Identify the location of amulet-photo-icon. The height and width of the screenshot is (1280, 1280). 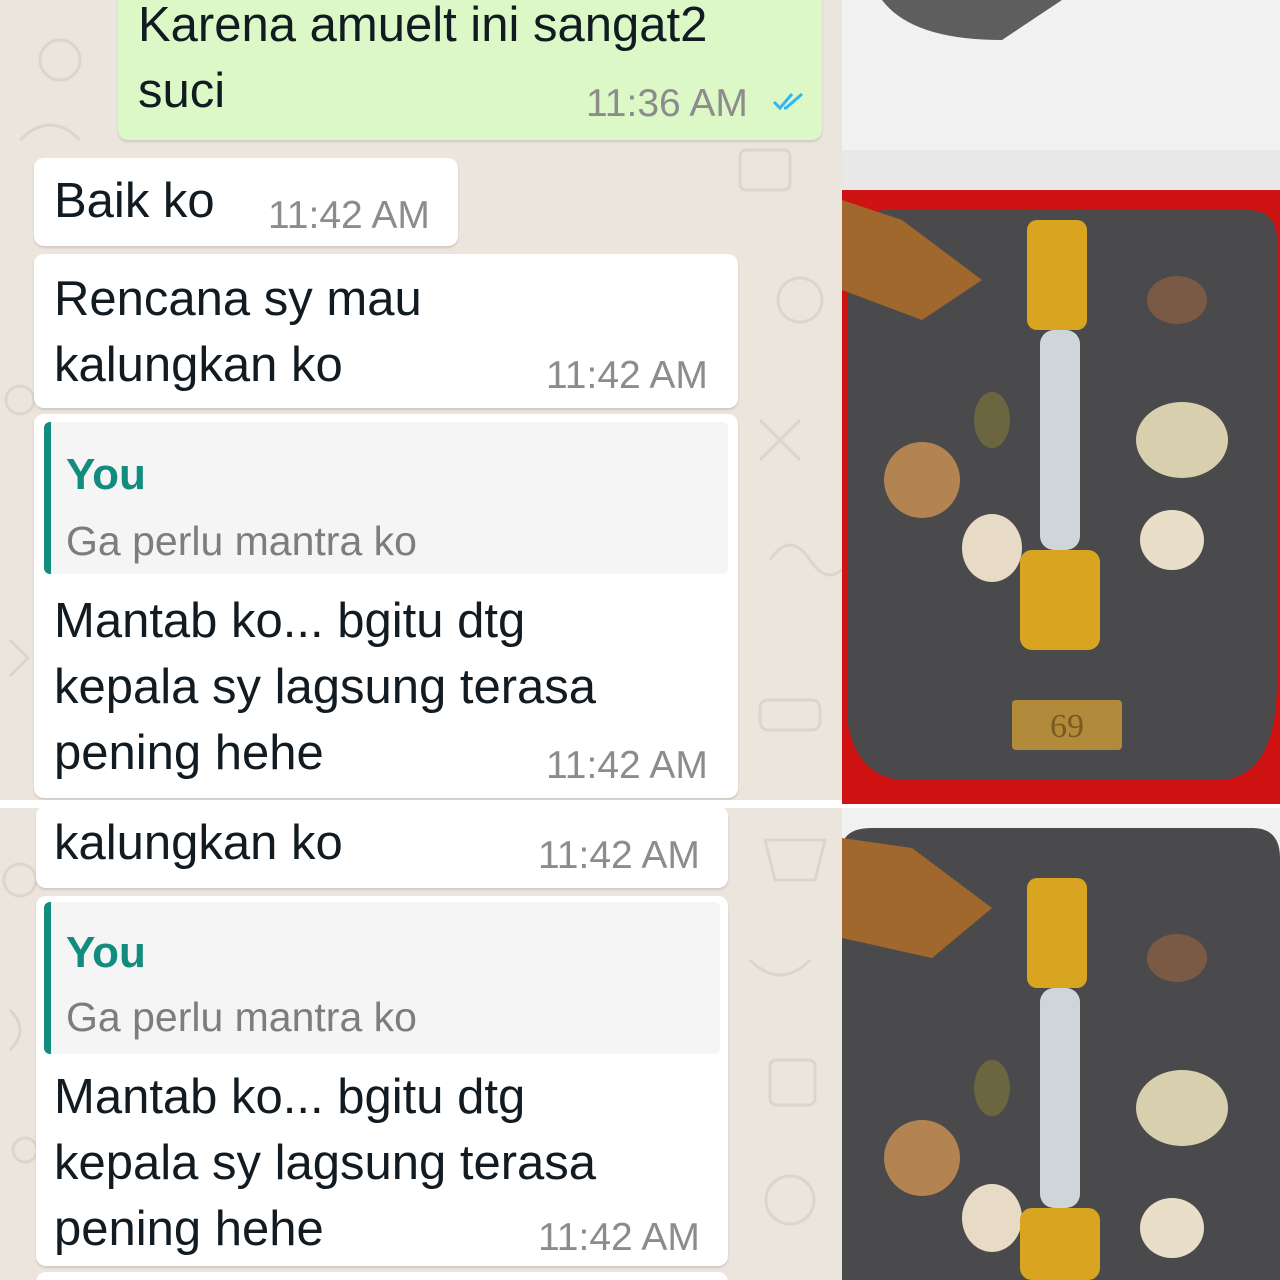
(1061, 1044).